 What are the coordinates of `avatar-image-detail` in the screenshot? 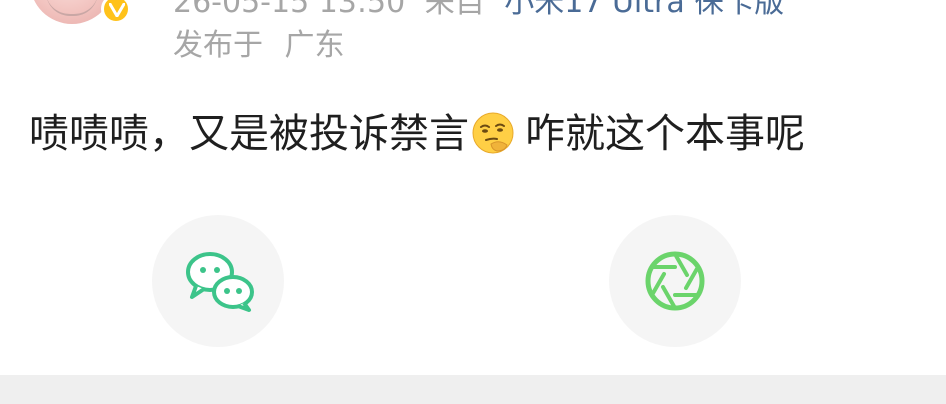 It's located at (72, 8).